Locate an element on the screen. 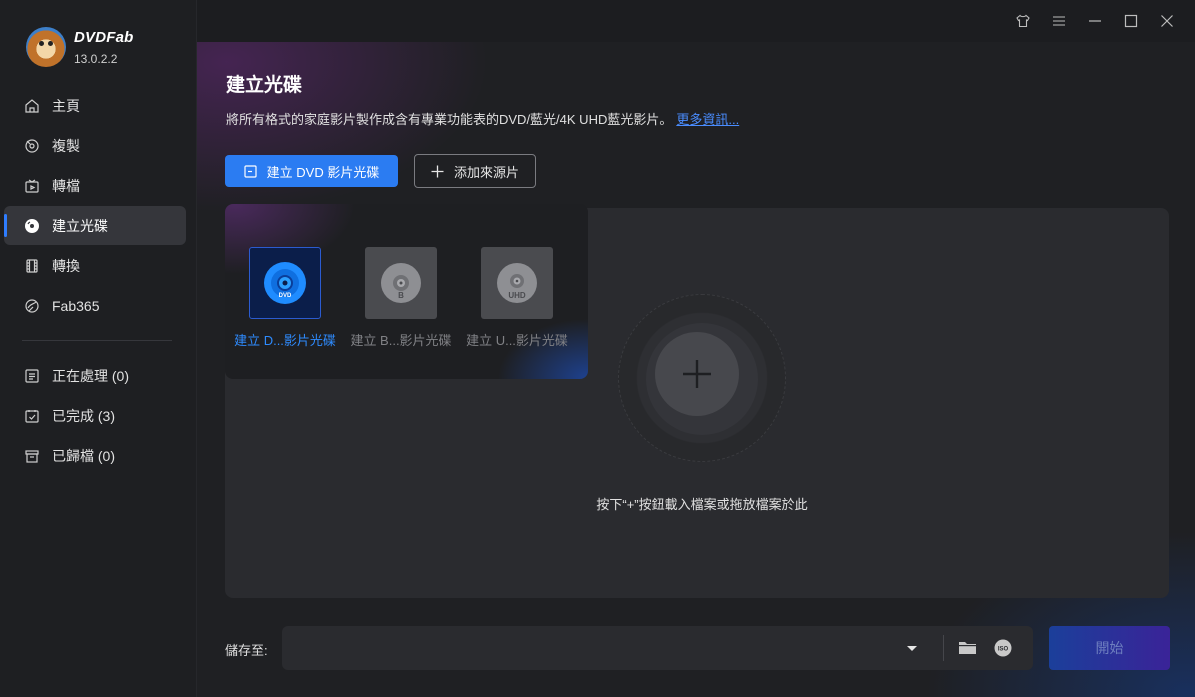  sidebar-item-archived: 已歸檔 (0) is located at coordinates (95, 455).